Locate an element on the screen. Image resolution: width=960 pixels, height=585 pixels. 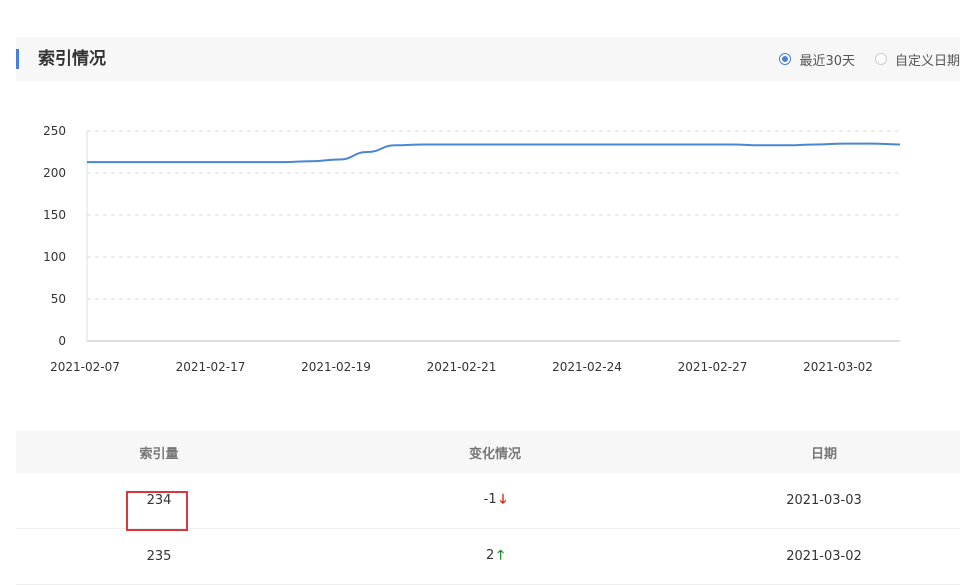
y-tick-label: 150 is located at coordinates (54, 215).